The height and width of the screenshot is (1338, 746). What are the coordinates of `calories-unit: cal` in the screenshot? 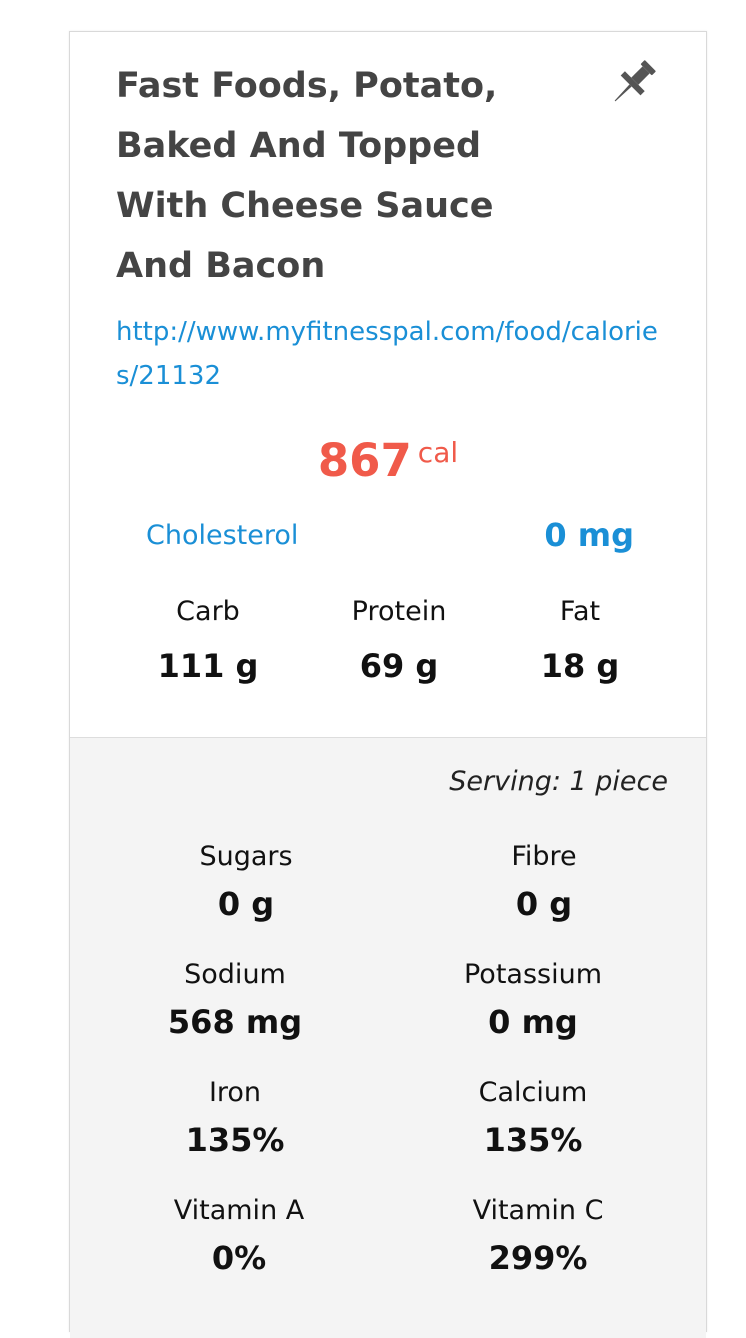 It's located at (438, 452).